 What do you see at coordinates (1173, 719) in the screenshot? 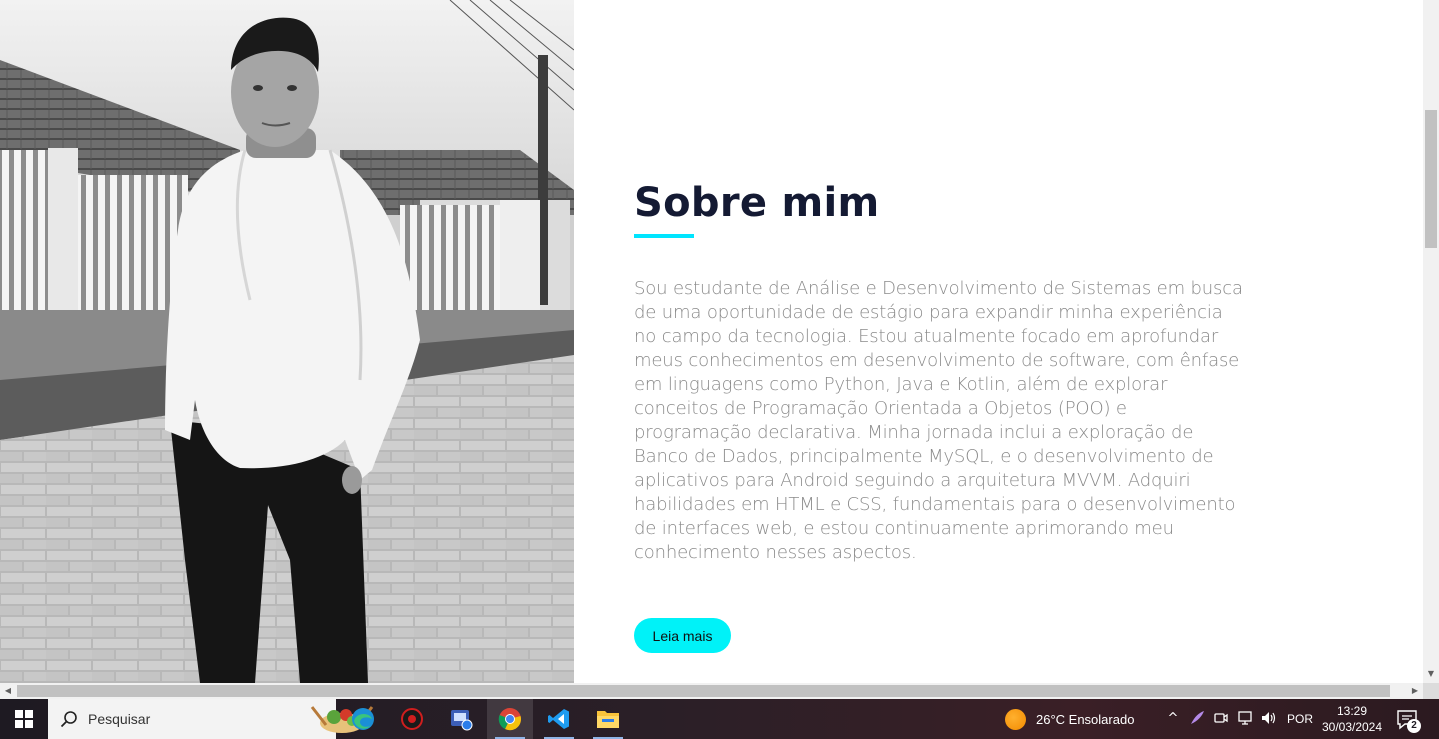
I see `tray-overflow-chevron-icon: ^` at bounding box center [1173, 719].